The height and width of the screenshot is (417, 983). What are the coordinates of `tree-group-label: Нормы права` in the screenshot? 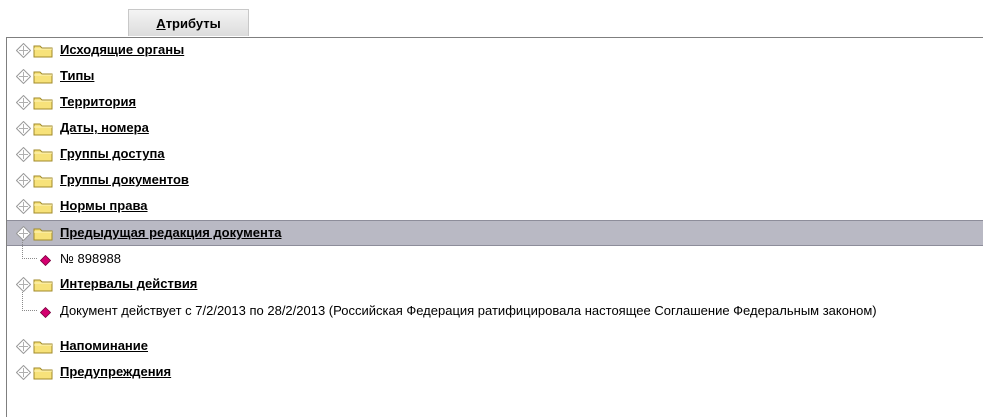 It's located at (104, 205).